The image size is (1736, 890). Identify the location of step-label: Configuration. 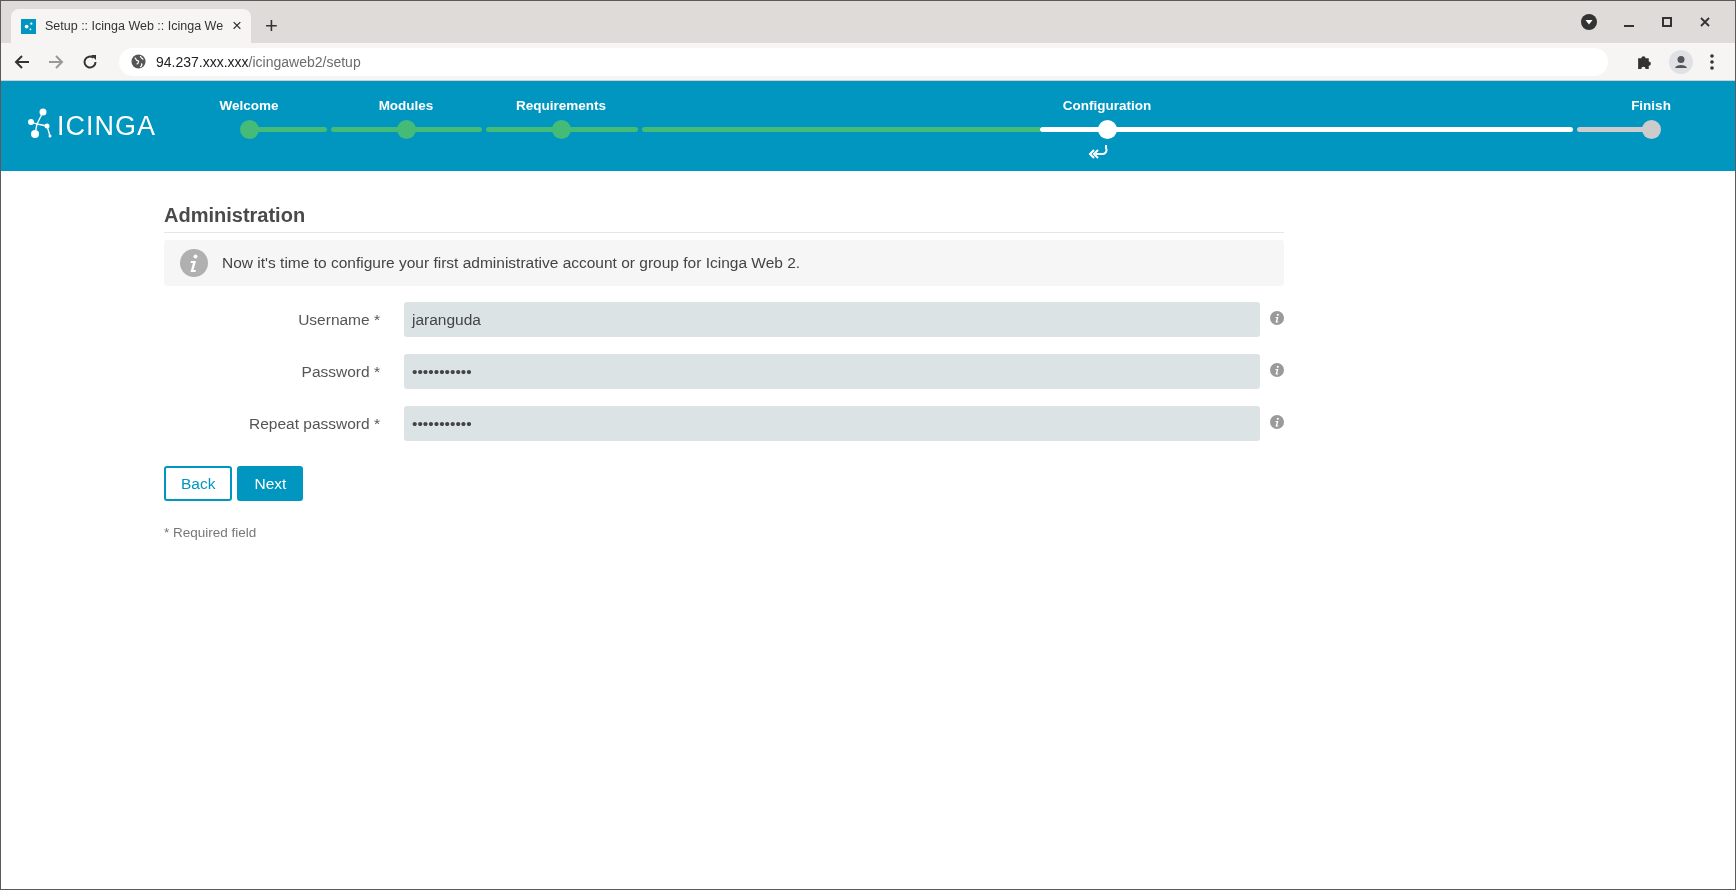
(1107, 106).